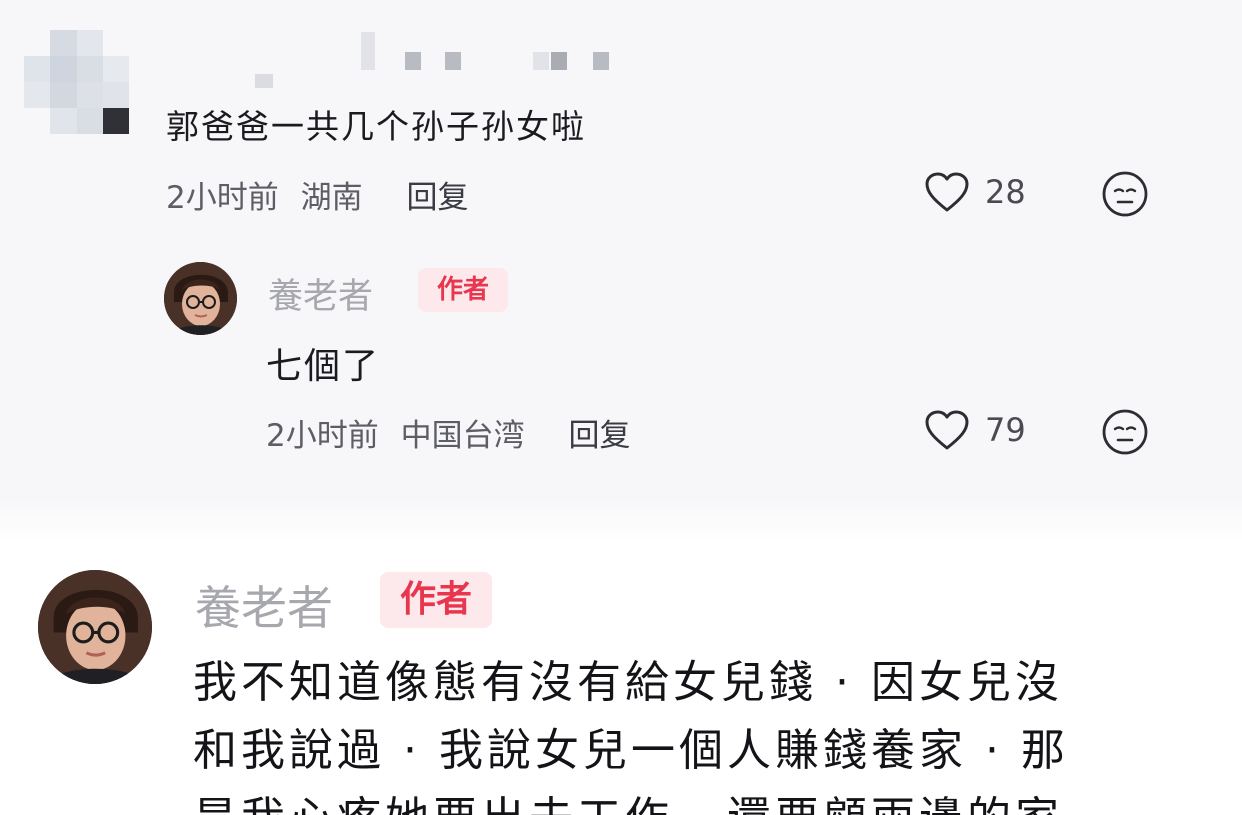 This screenshot has height=815, width=1242. What do you see at coordinates (974, 430) in the screenshot?
I see `reply-like-button: 79` at bounding box center [974, 430].